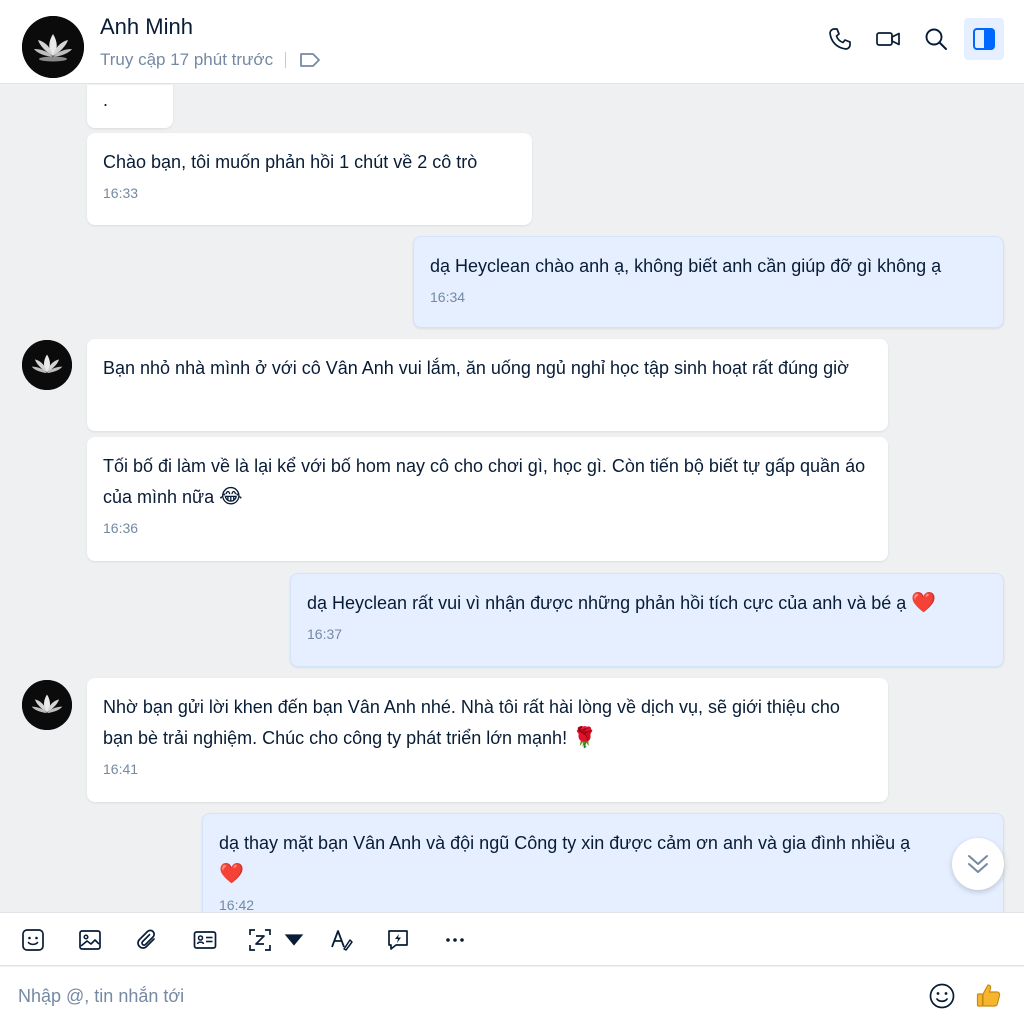  I want to click on text-format-icon, so click(342, 940).